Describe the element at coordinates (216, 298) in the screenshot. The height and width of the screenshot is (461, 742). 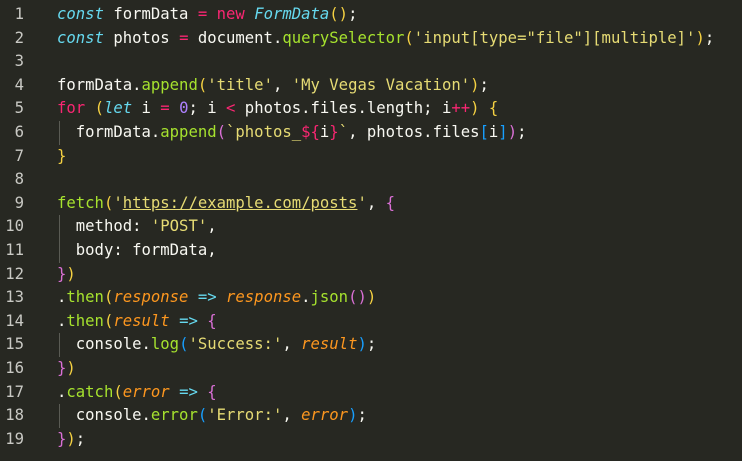
I see `code-text: .then(response => response.json())` at that location.